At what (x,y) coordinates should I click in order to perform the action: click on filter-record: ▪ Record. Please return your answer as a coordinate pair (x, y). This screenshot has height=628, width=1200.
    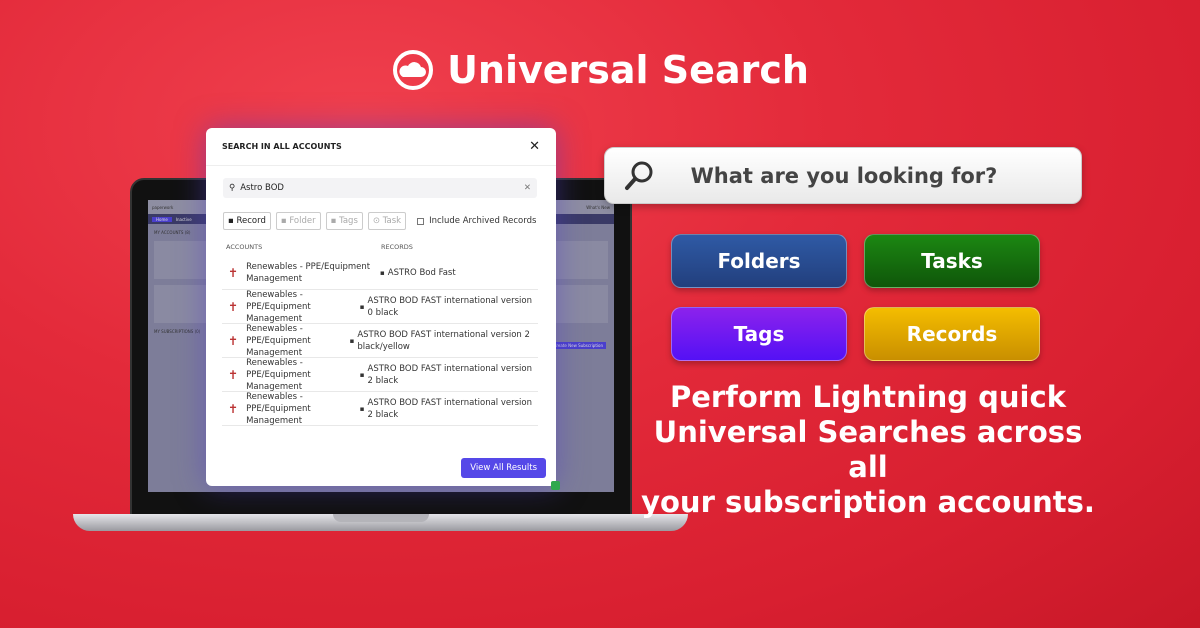
    Looking at the image, I should click on (247, 221).